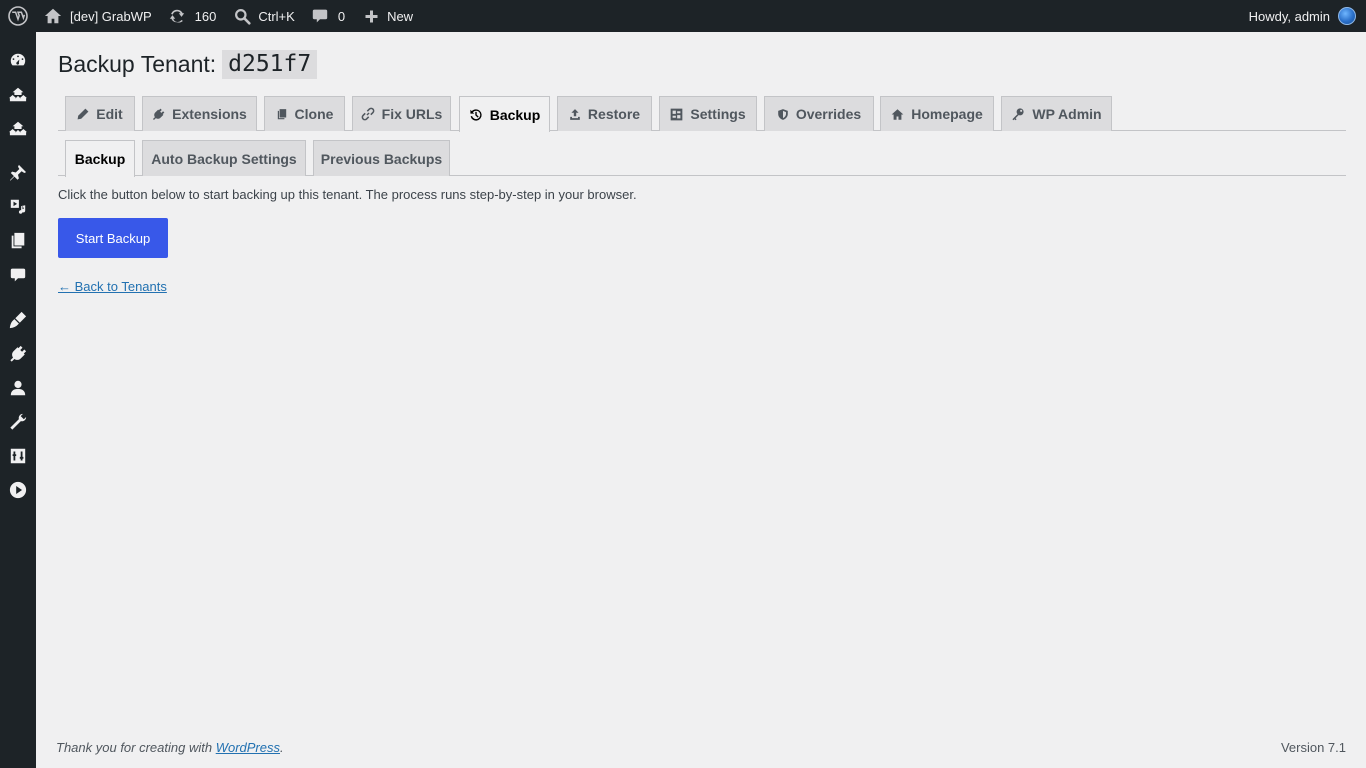  I want to click on grid-icon, so click(677, 114).